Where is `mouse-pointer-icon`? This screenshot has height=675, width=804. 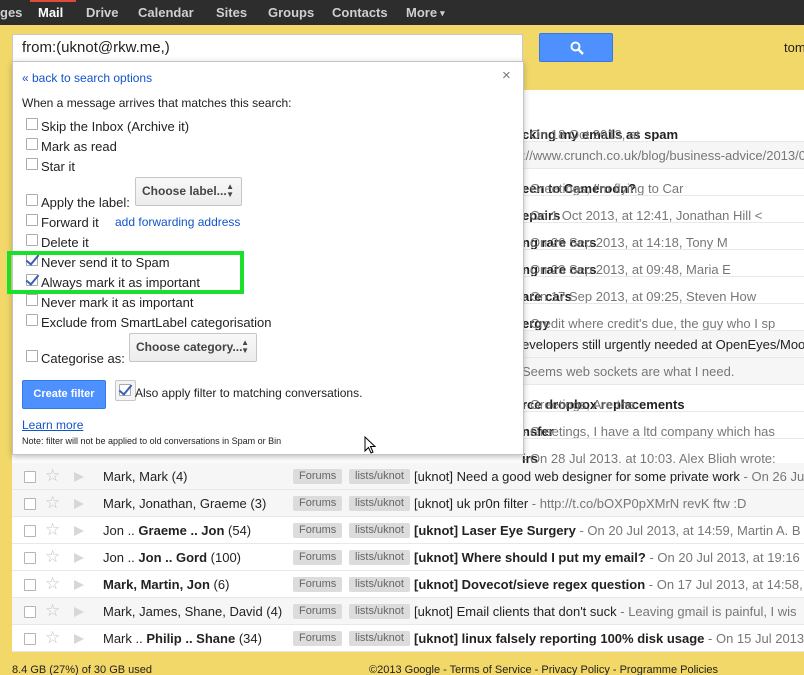 mouse-pointer-icon is located at coordinates (370, 445).